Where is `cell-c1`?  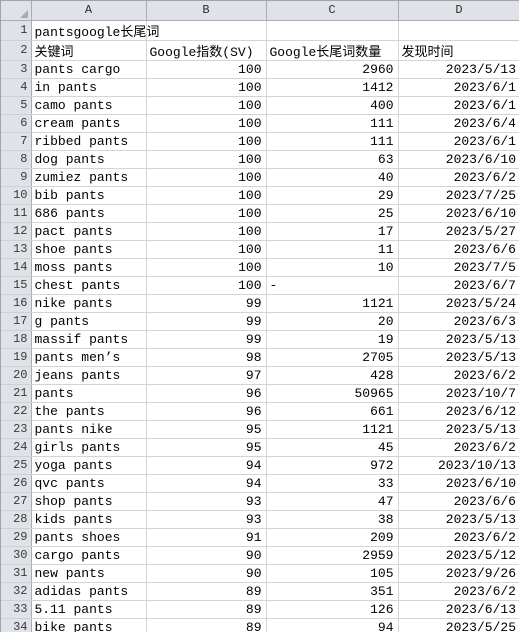
cell-c1 is located at coordinates (332, 30).